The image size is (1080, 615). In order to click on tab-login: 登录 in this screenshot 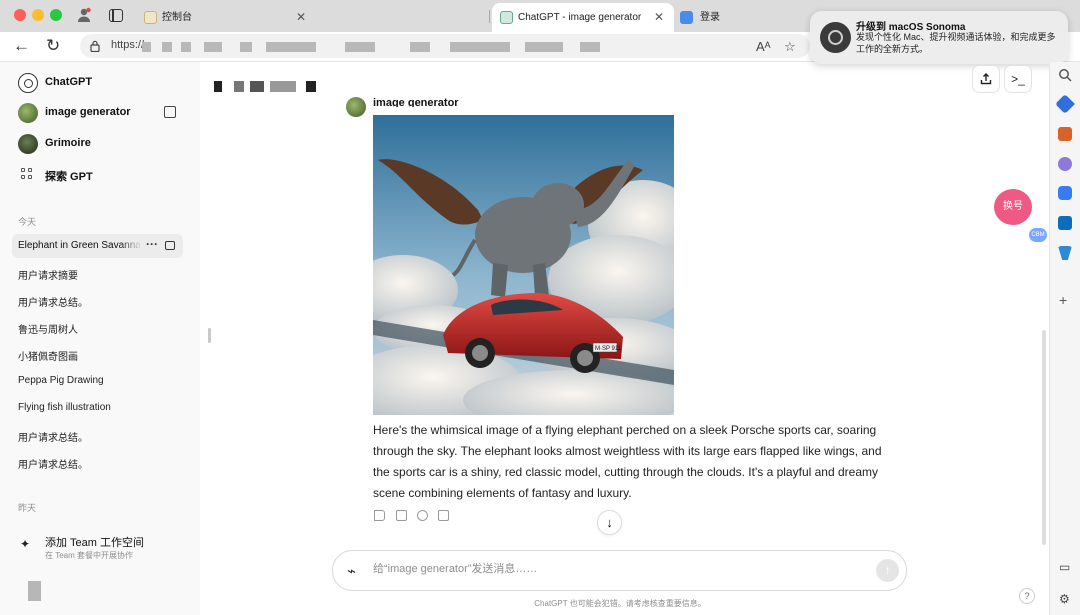, I will do `click(739, 17)`.